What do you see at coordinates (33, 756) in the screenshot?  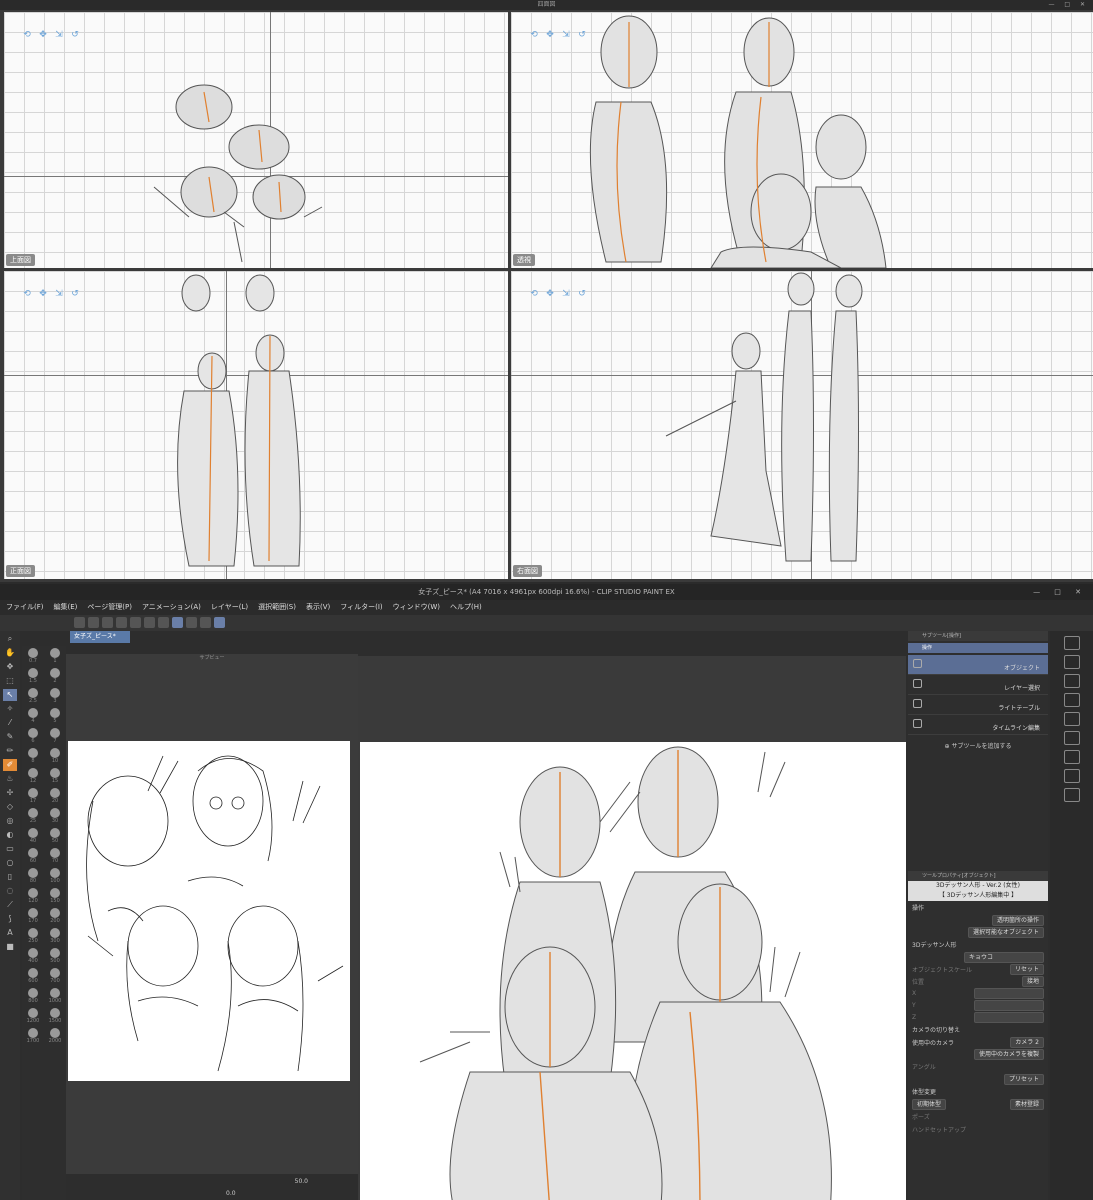 I see `brush-size-swatch: 8` at bounding box center [33, 756].